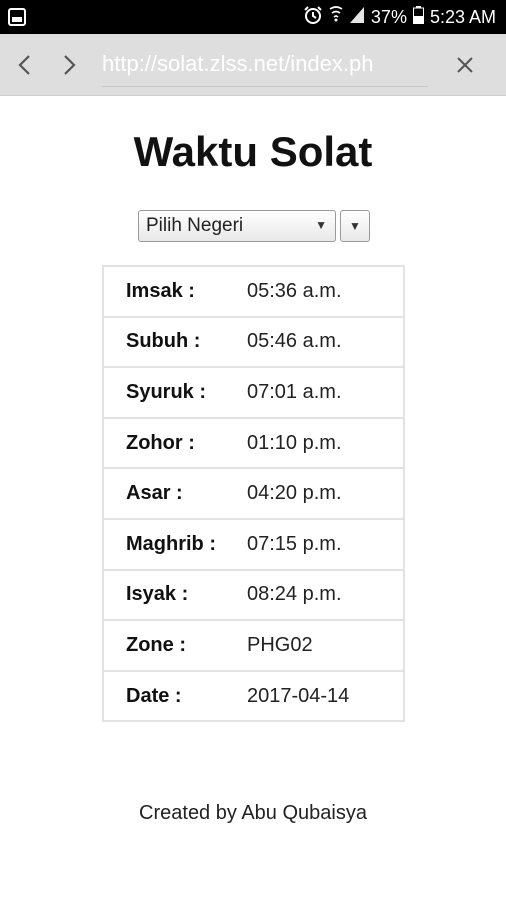  Describe the element at coordinates (324, 392) in the screenshot. I see `row-value: 07:01 a.m.` at that location.